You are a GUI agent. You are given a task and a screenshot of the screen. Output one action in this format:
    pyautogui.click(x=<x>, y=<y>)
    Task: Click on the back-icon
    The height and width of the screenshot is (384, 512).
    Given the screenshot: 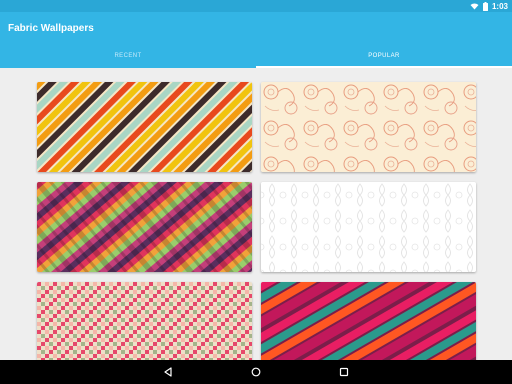 What is the action you would take?
    pyautogui.click(x=168, y=372)
    